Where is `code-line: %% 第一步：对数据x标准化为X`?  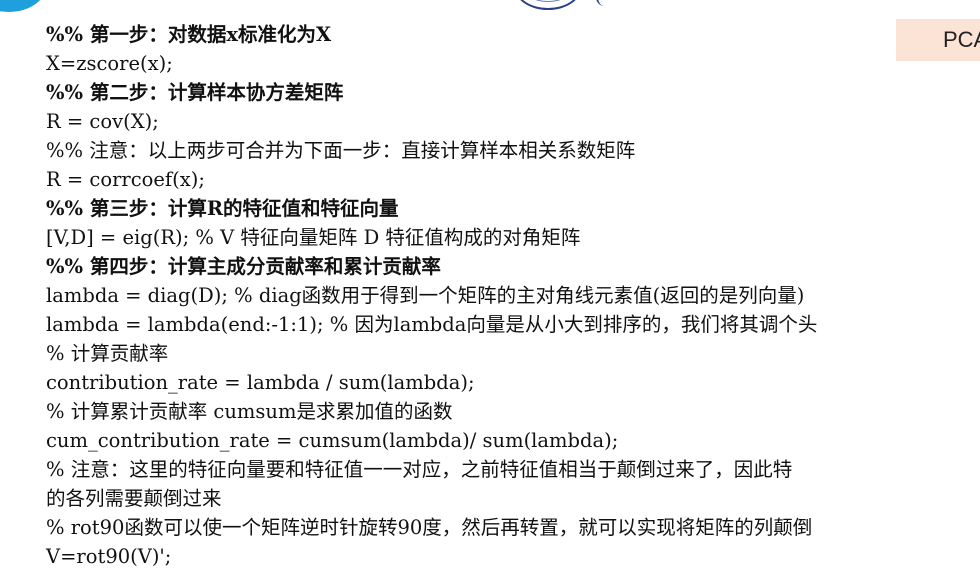
code-line: %% 第一步：对数据x标准化为X is located at coordinates (189, 34).